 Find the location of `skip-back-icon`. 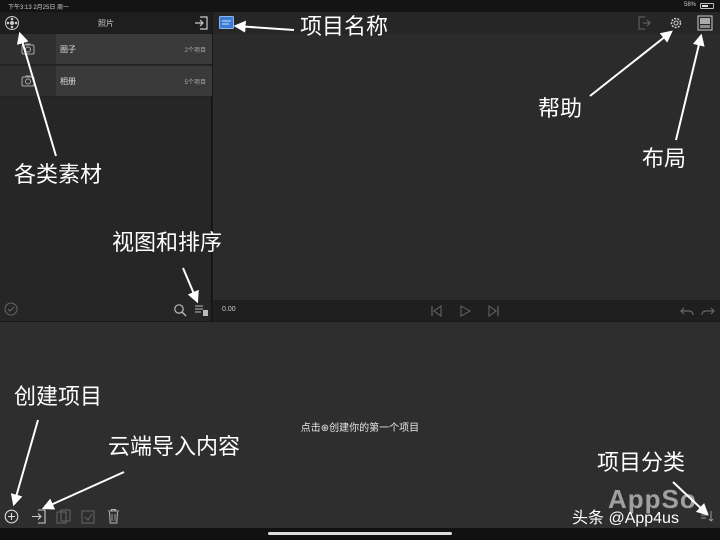

skip-back-icon is located at coordinates (436, 311).